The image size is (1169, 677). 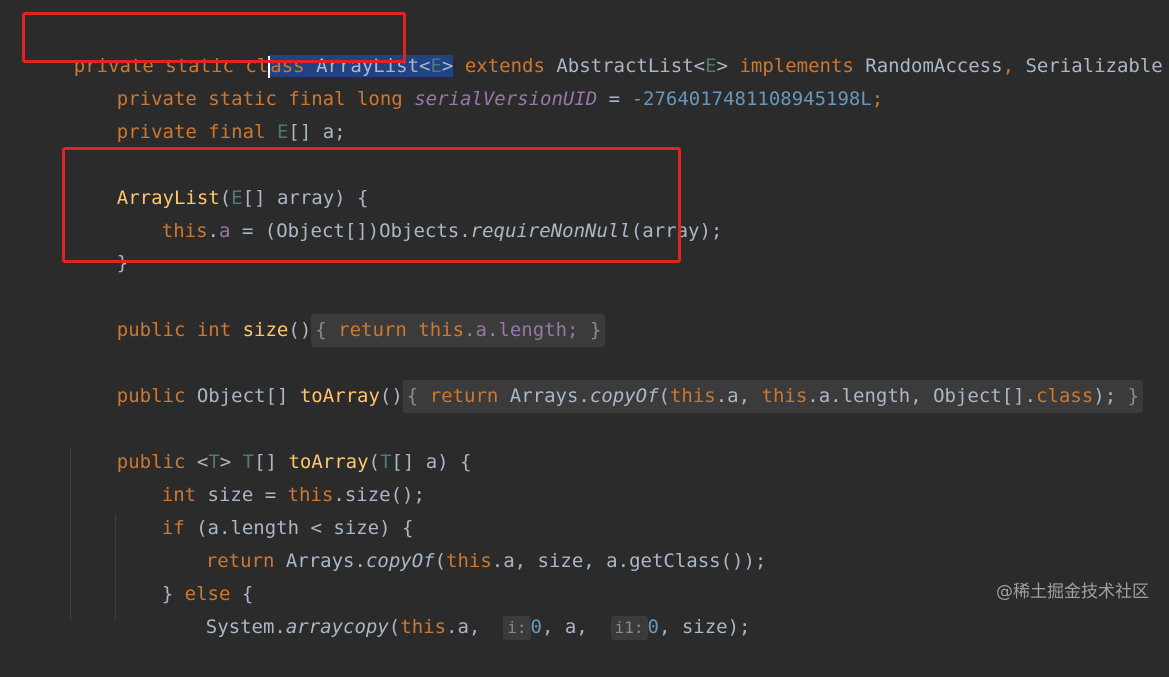 What do you see at coordinates (458, 330) in the screenshot?
I see `folded-region: { return this.a.length; }` at bounding box center [458, 330].